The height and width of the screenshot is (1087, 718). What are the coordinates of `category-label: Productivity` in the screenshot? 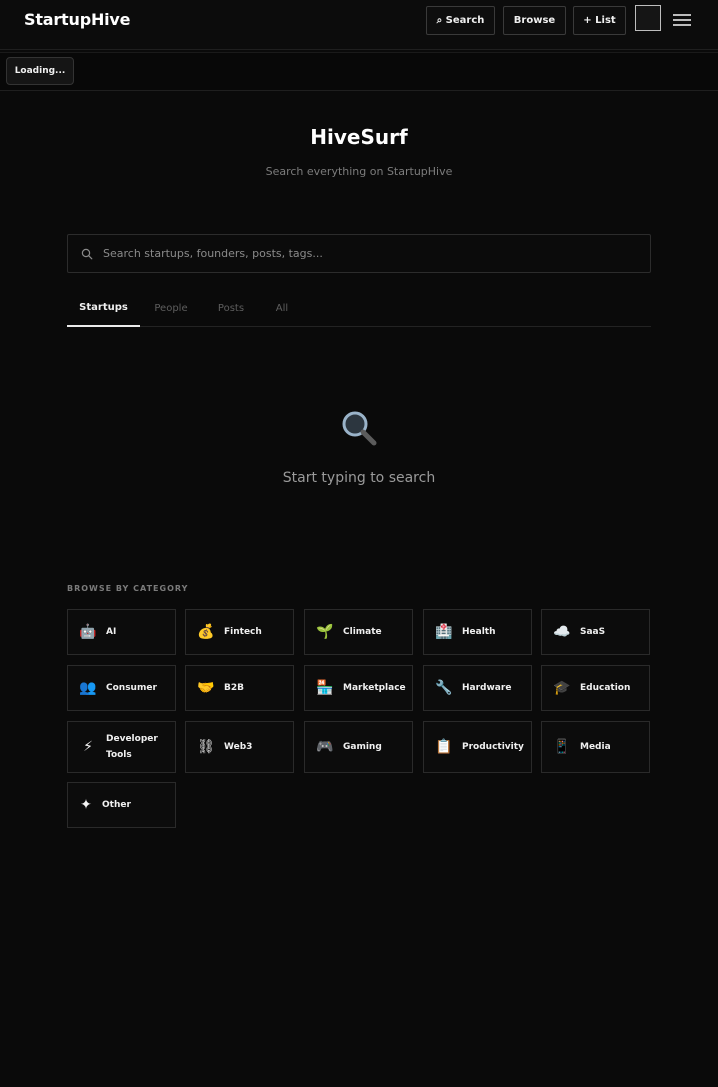 It's located at (493, 747).